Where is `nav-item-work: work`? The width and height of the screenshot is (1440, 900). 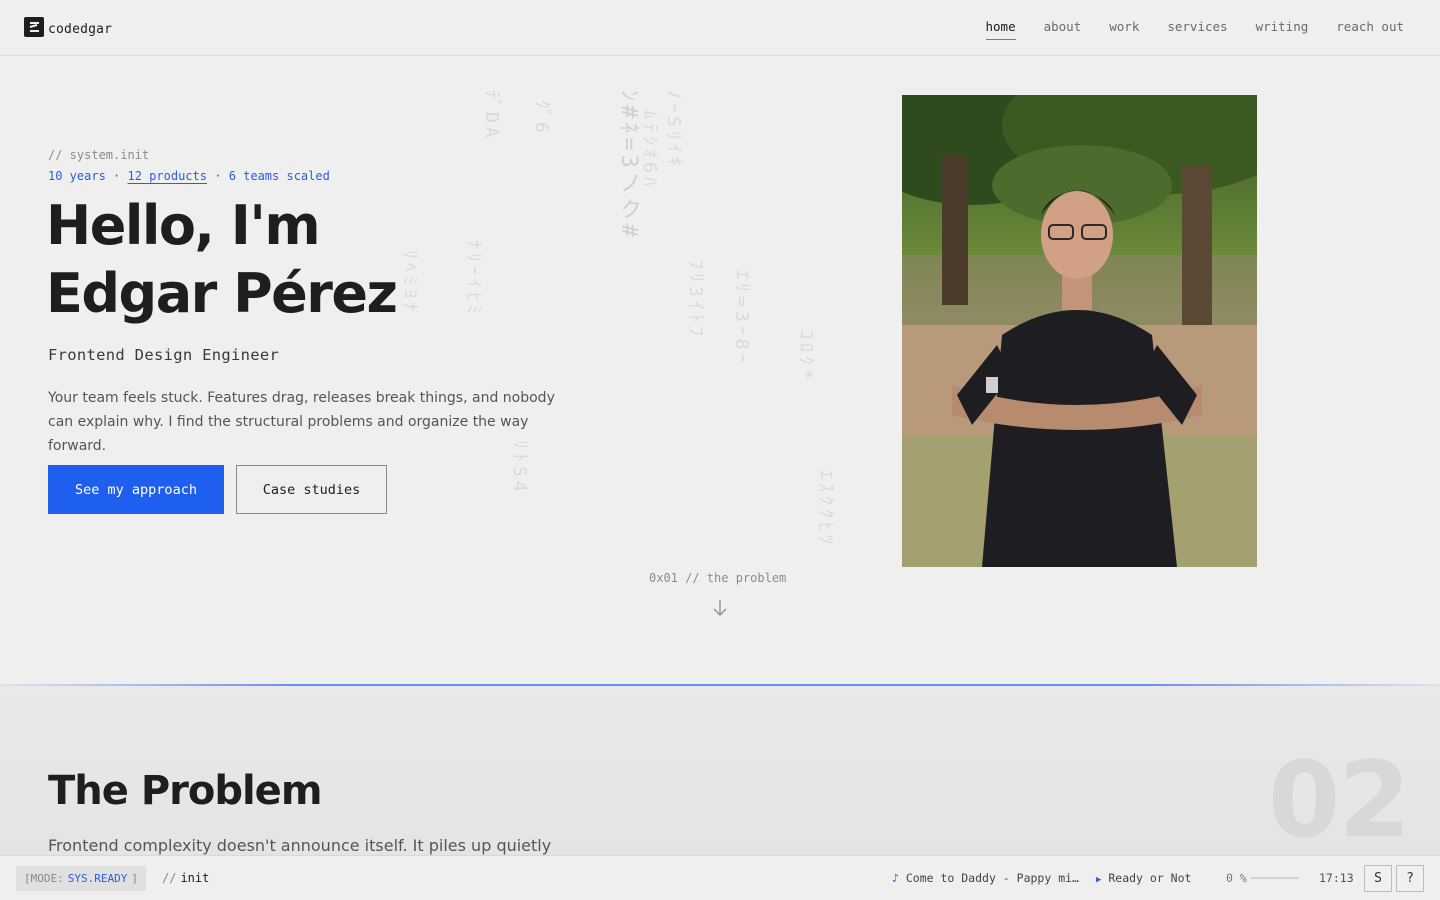
nav-item-work: work is located at coordinates (1124, 29).